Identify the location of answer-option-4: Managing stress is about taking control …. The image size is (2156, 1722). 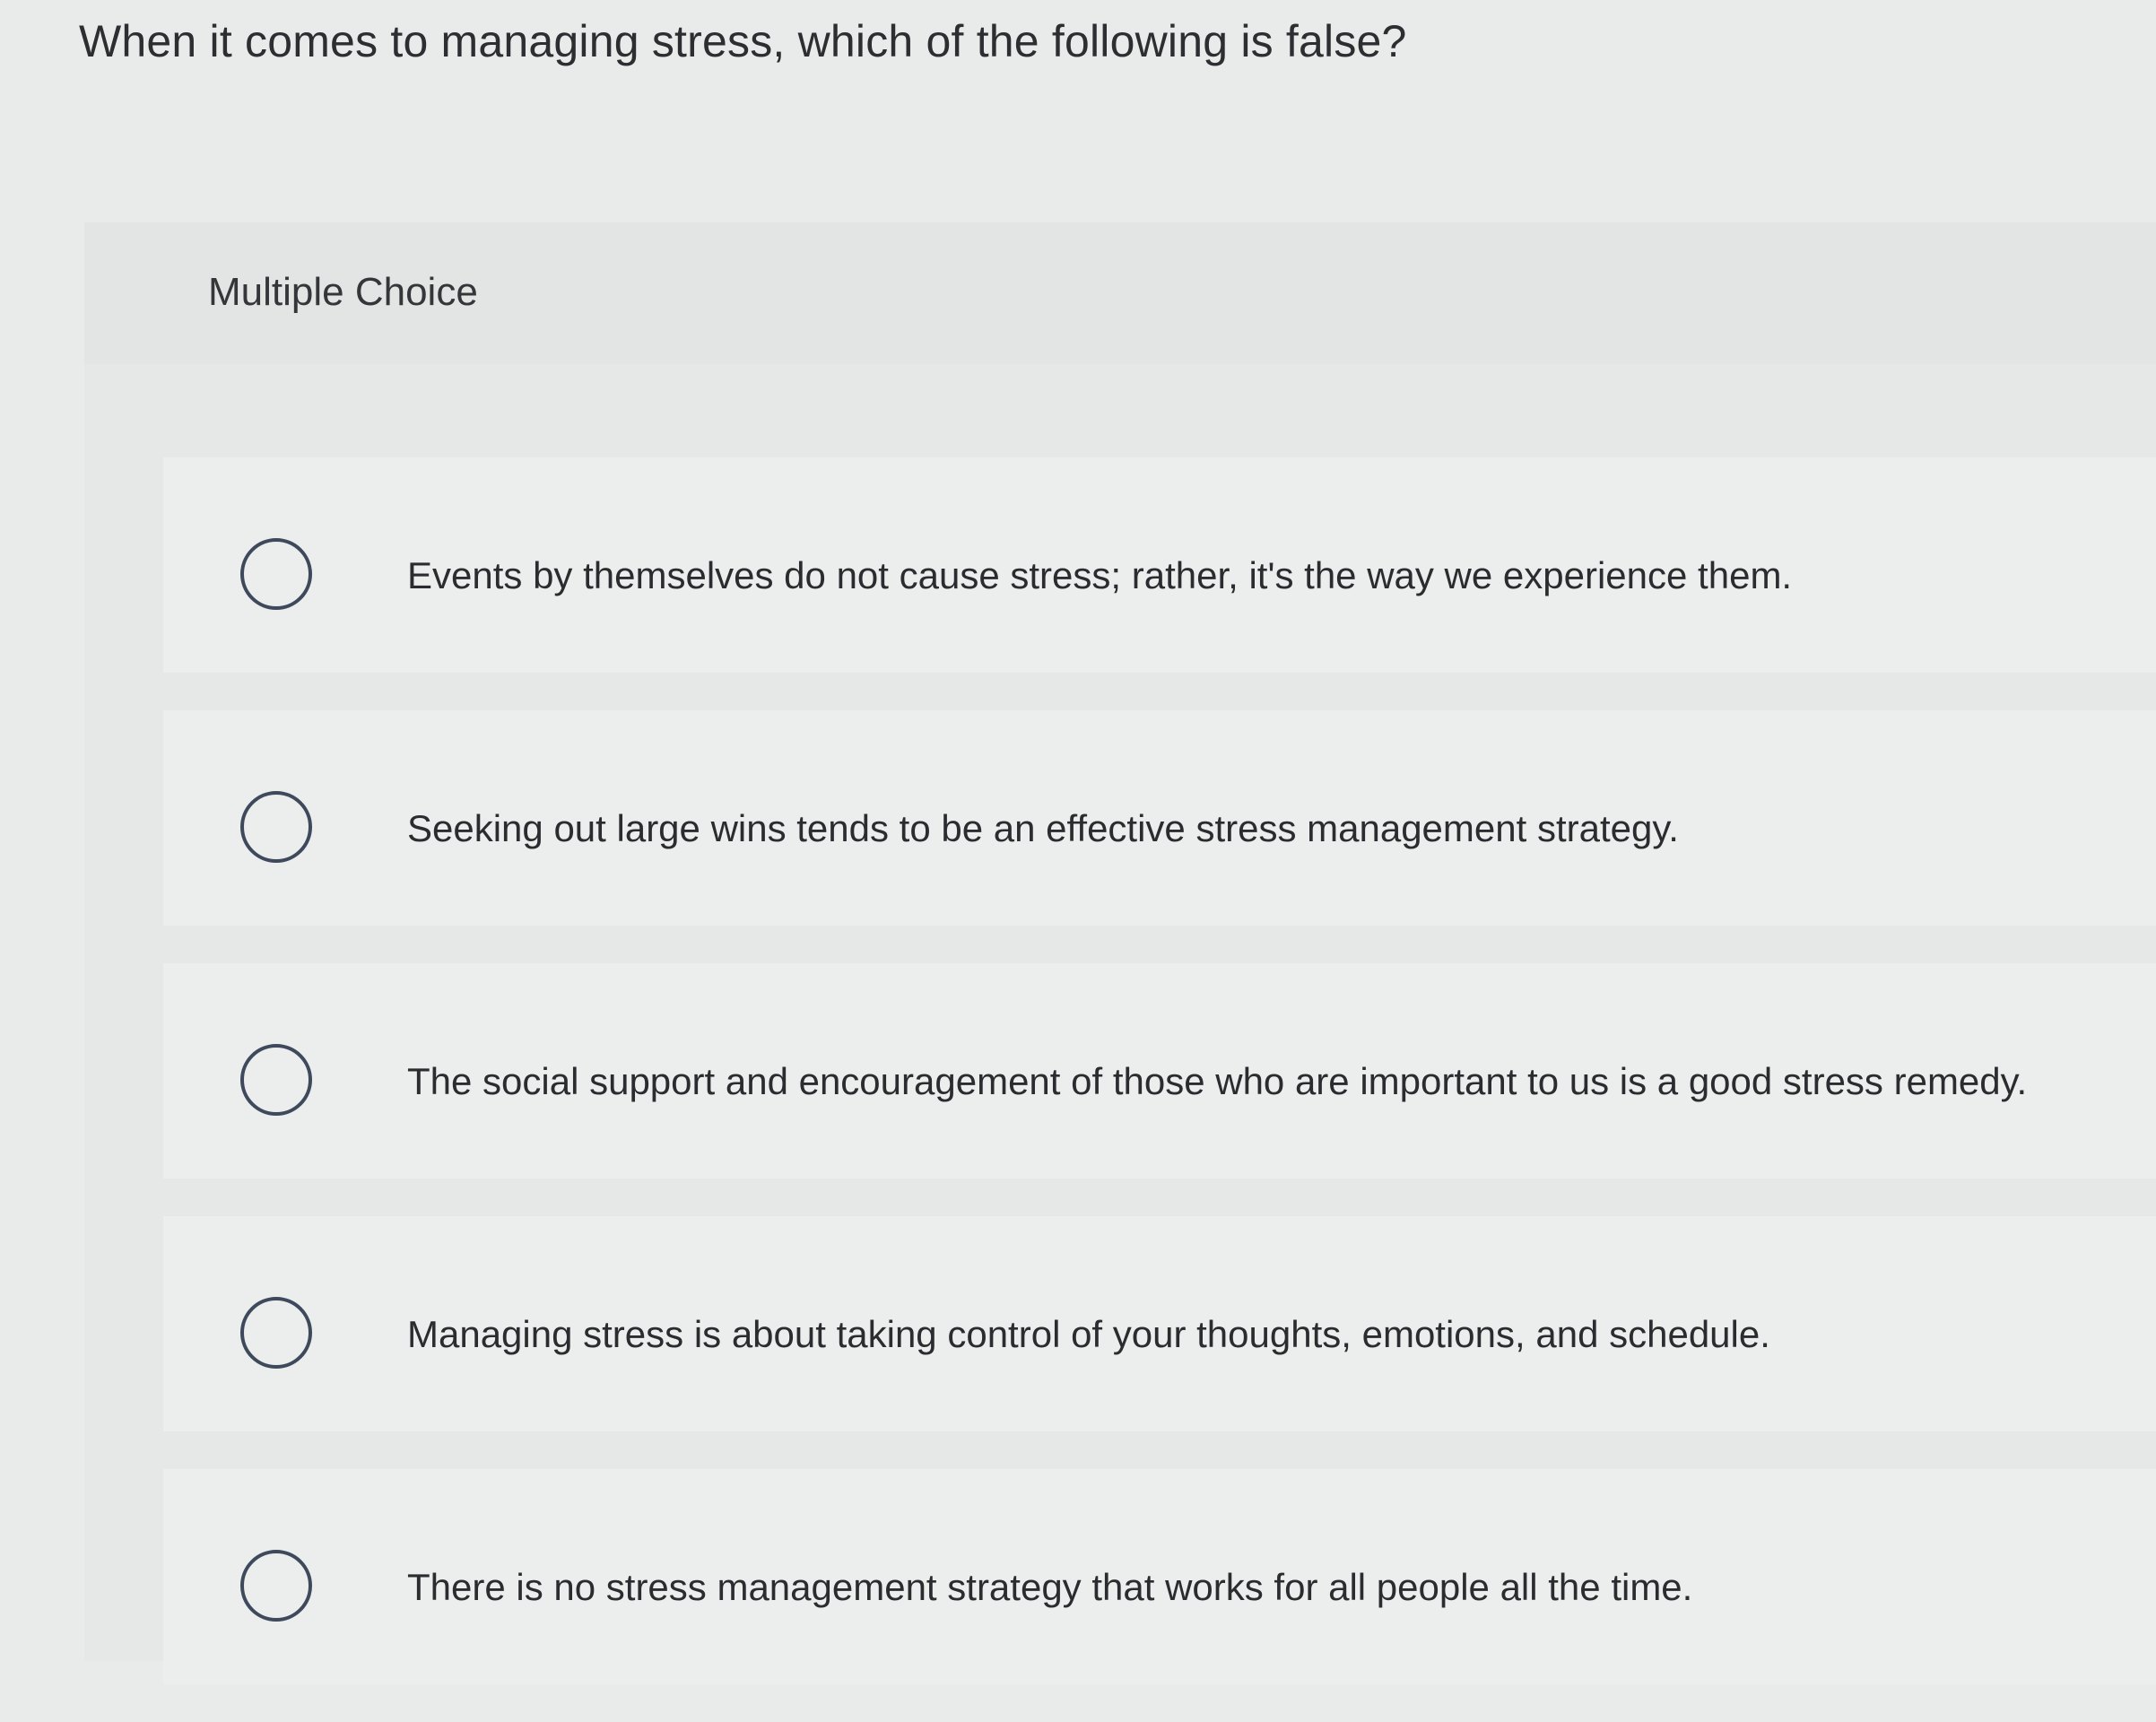
(1159, 1323).